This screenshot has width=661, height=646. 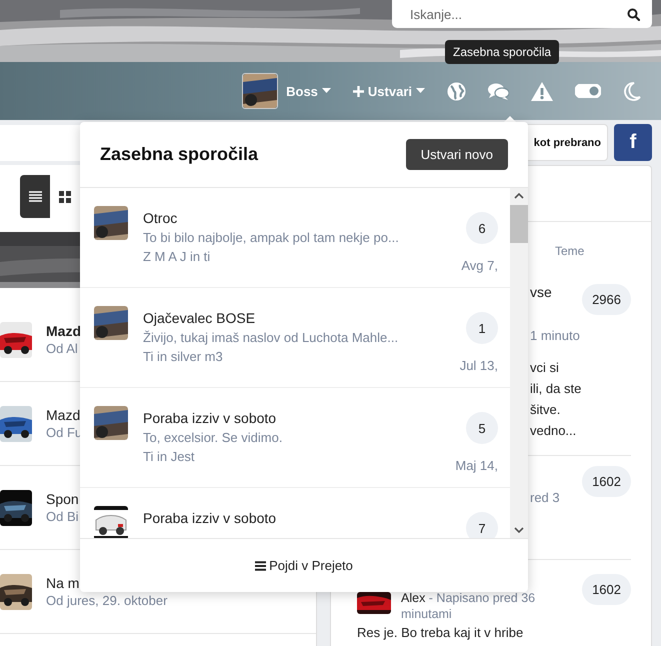 What do you see at coordinates (62, 516) in the screenshot?
I see `thread-meta: Od Bi` at bounding box center [62, 516].